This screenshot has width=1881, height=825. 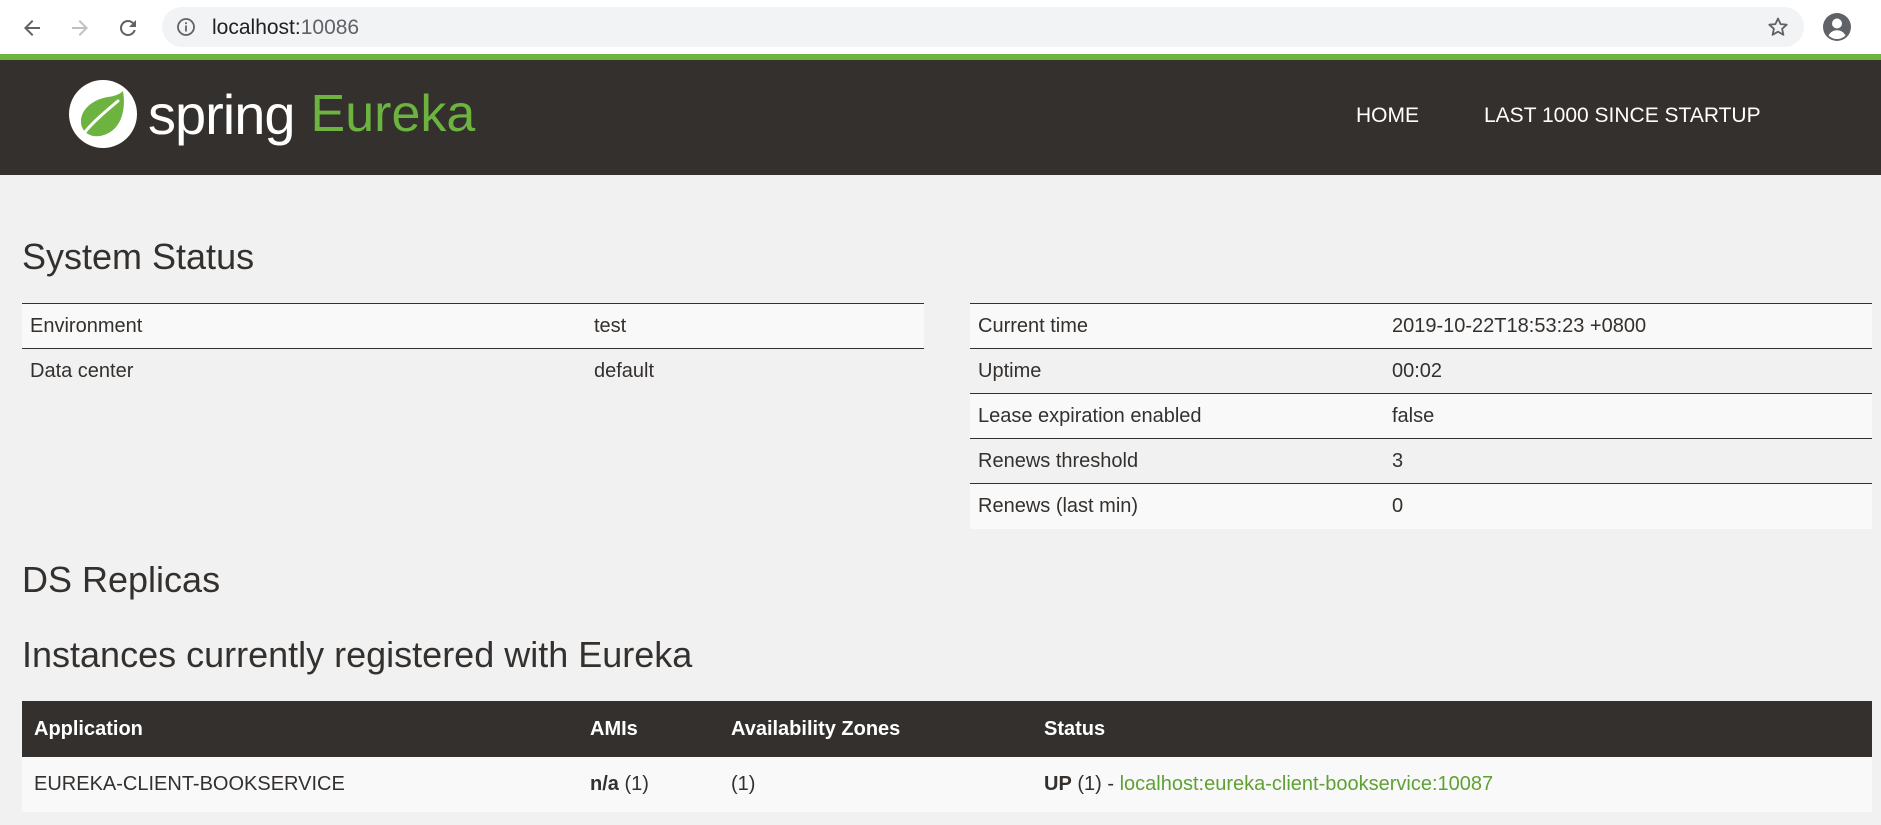 I want to click on forward-button, so click(x=80, y=28).